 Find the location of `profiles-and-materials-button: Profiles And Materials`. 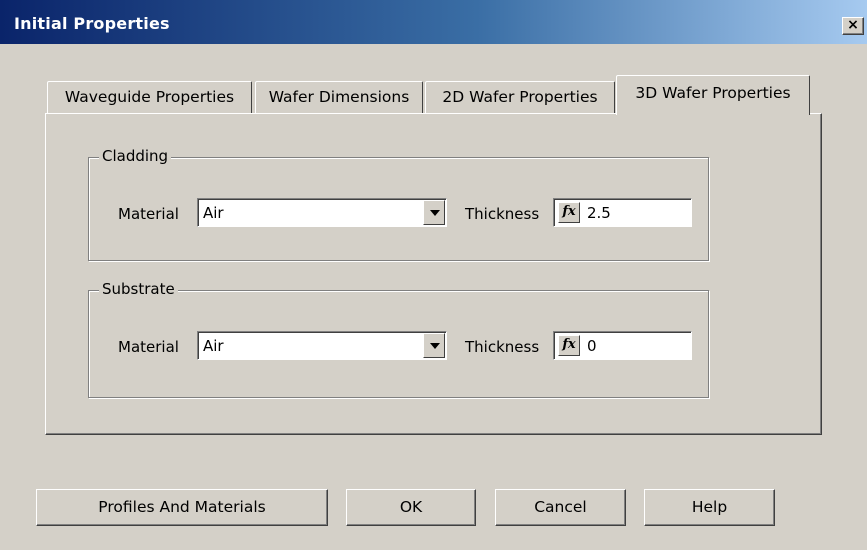

profiles-and-materials-button: Profiles And Materials is located at coordinates (182, 507).